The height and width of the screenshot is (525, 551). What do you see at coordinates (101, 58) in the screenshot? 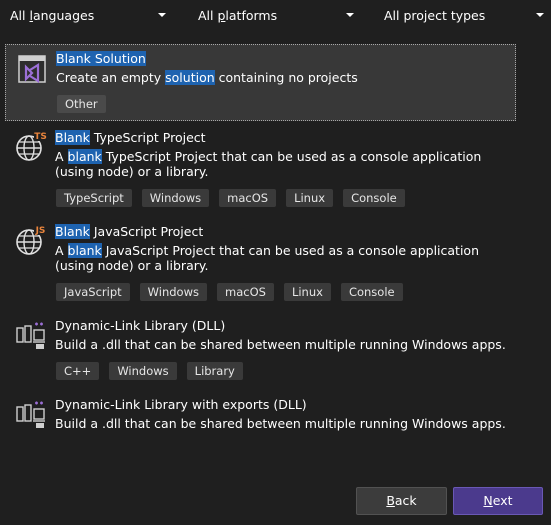
I see `template-title: Blank Solution` at bounding box center [101, 58].